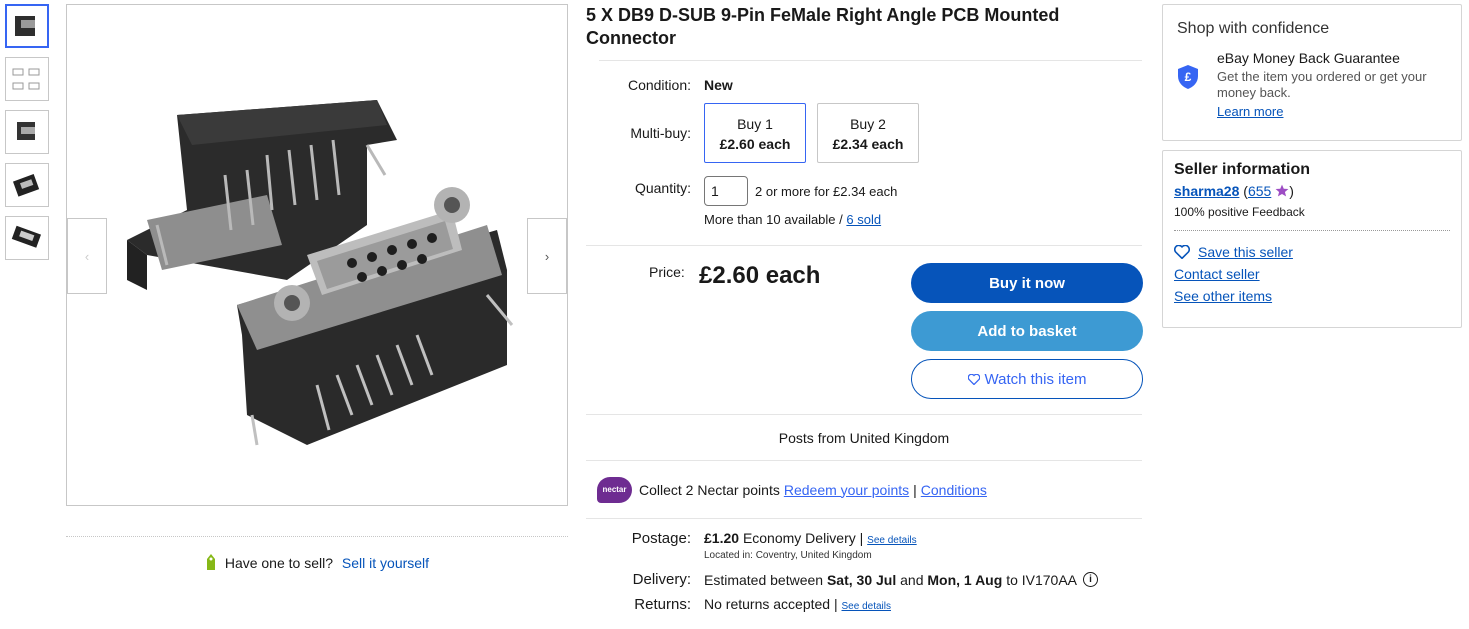 This screenshot has height=629, width=1469. What do you see at coordinates (1027, 331) in the screenshot?
I see `add-to-basket-button: Add to basket` at bounding box center [1027, 331].